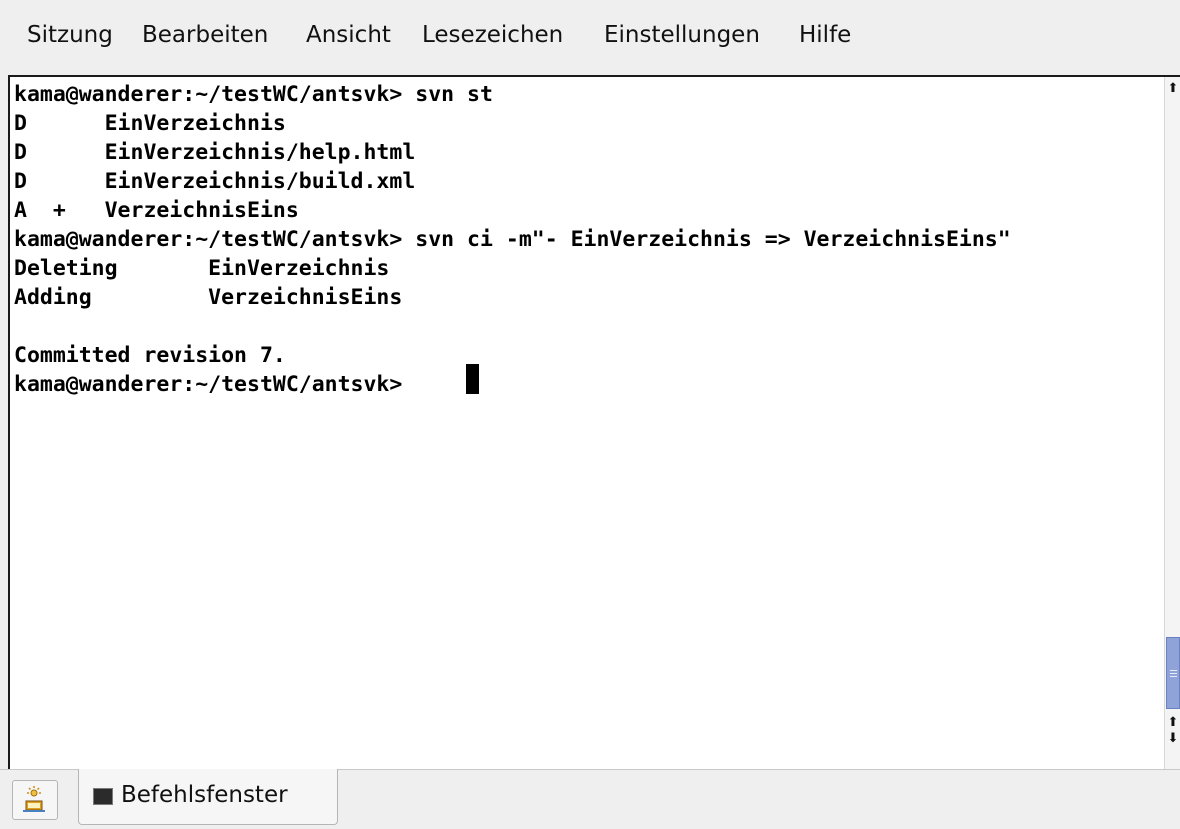  What do you see at coordinates (204, 795) in the screenshot?
I see `tab-label: Befehlsfenster` at bounding box center [204, 795].